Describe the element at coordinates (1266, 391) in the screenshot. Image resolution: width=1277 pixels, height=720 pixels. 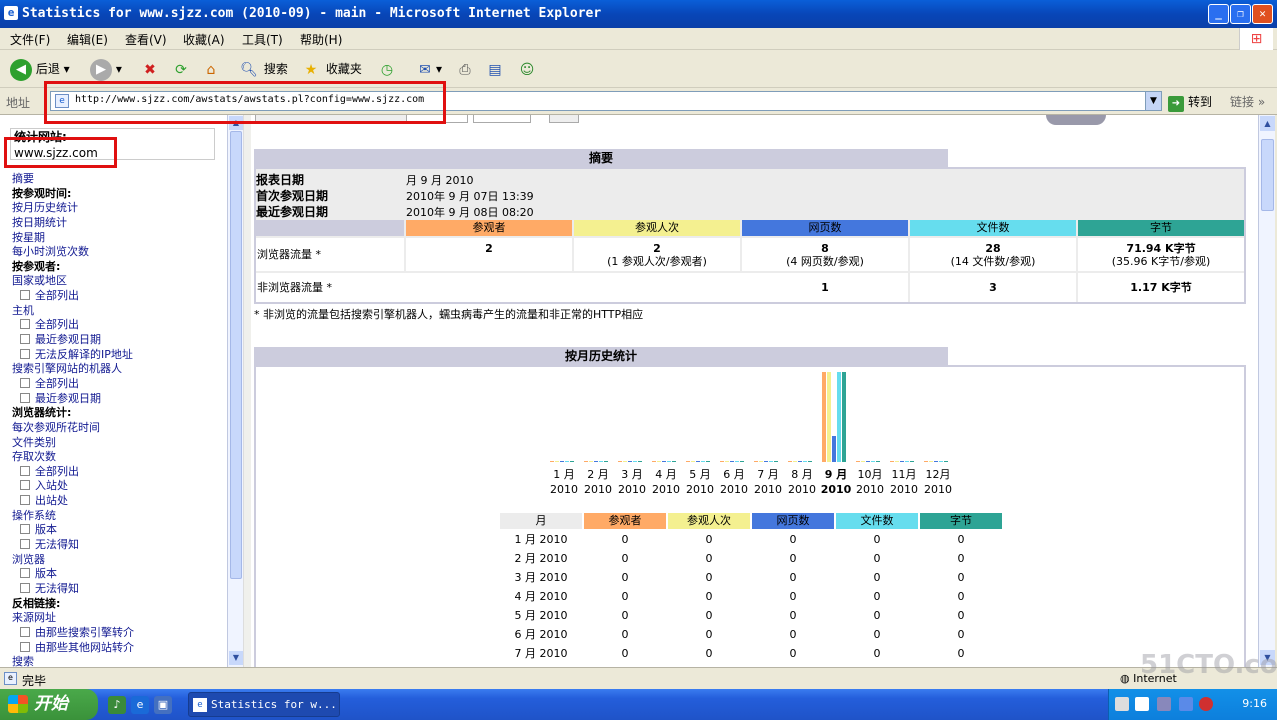
I see `right-scrollbar: ▲ ▼` at that location.